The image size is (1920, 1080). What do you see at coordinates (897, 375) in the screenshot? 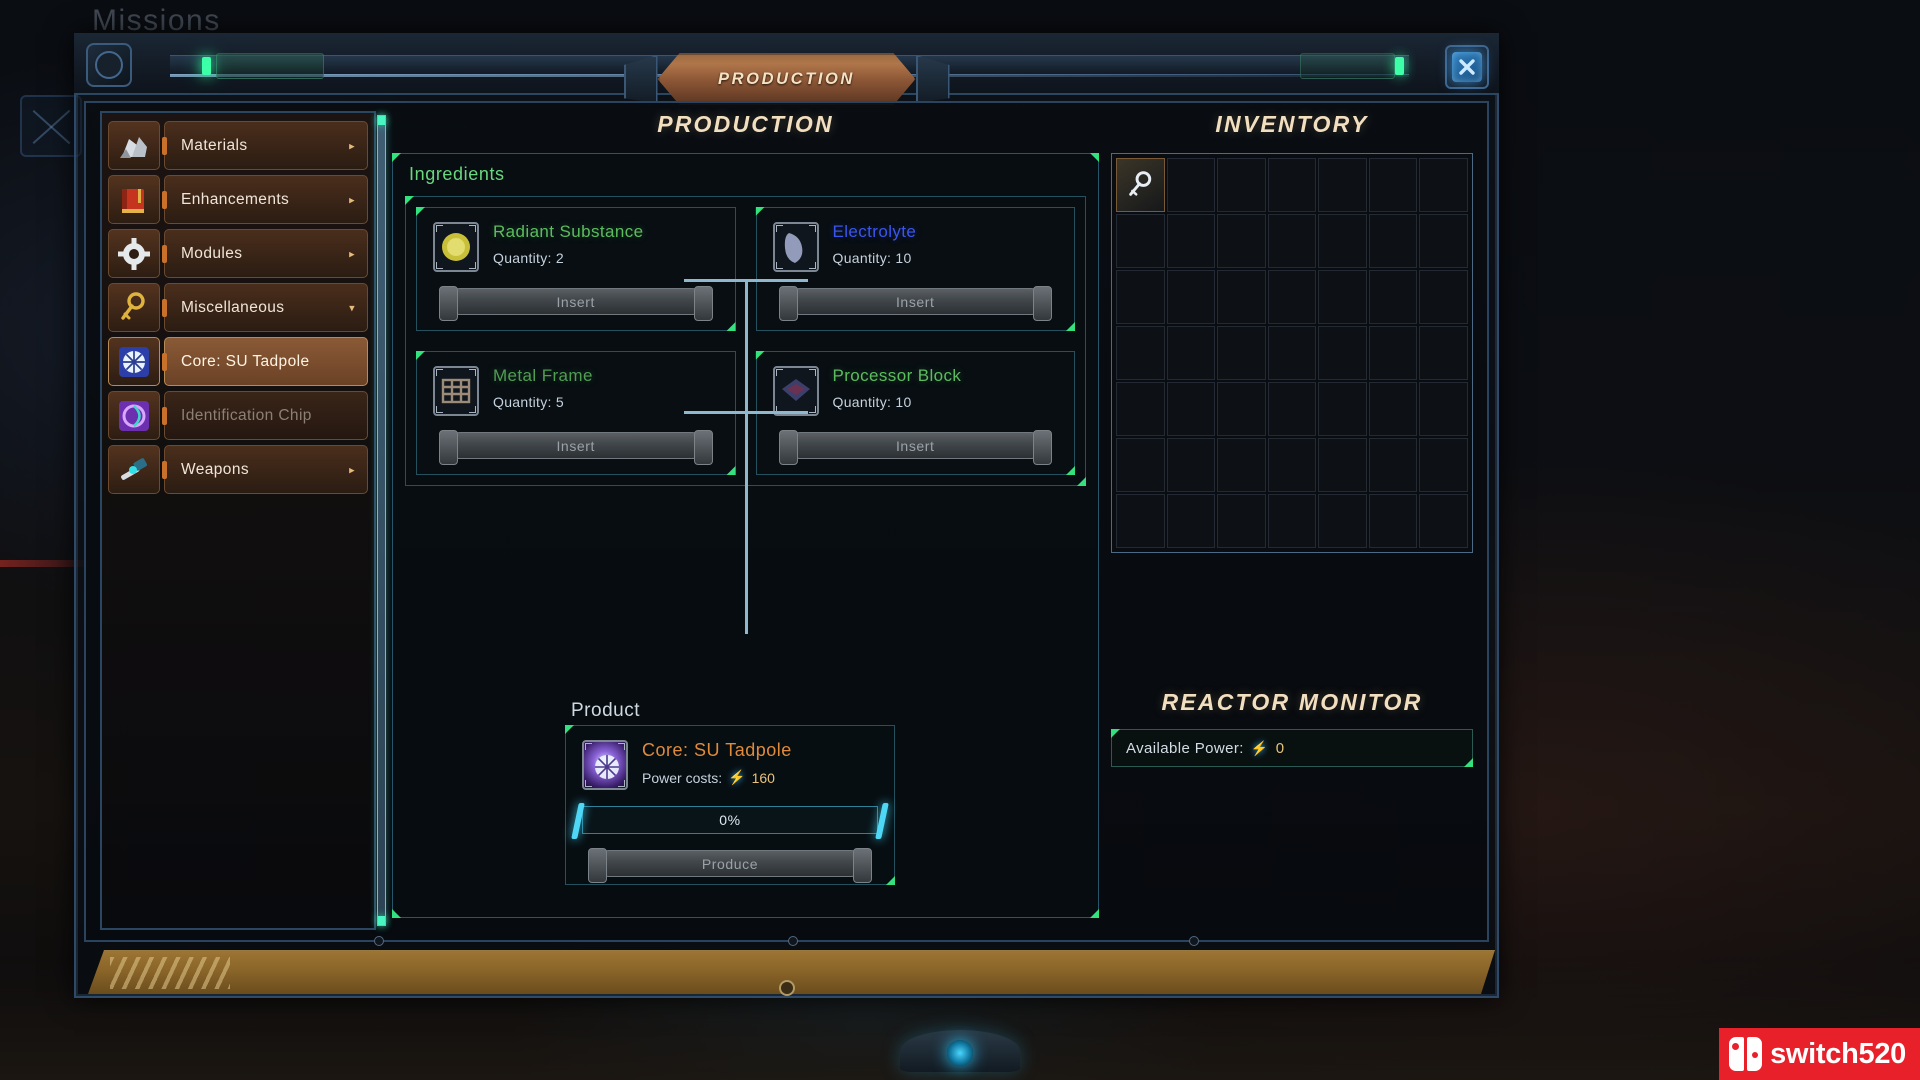
I see `ingredient-name: Processor Block` at bounding box center [897, 375].